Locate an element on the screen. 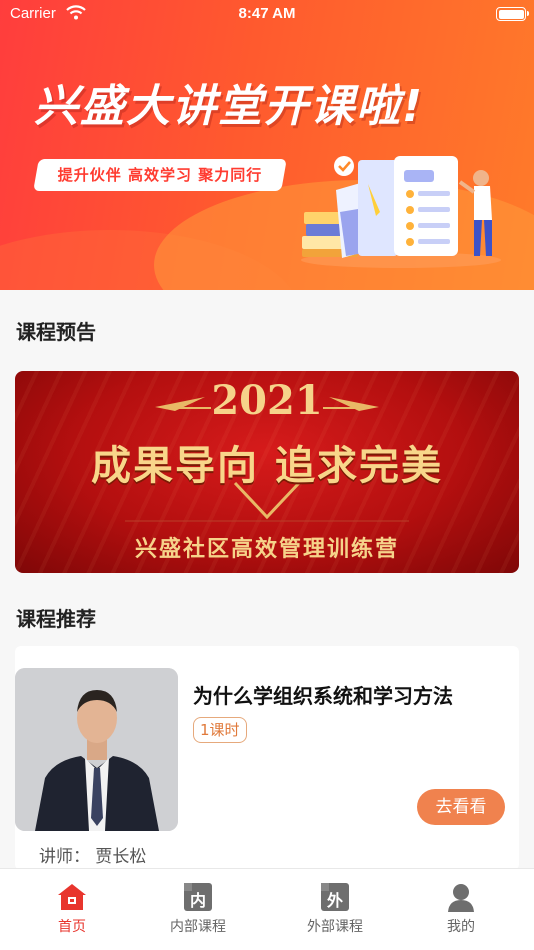 This screenshot has width=534, height=950. teacher-portrait-icon is located at coordinates (96, 749).